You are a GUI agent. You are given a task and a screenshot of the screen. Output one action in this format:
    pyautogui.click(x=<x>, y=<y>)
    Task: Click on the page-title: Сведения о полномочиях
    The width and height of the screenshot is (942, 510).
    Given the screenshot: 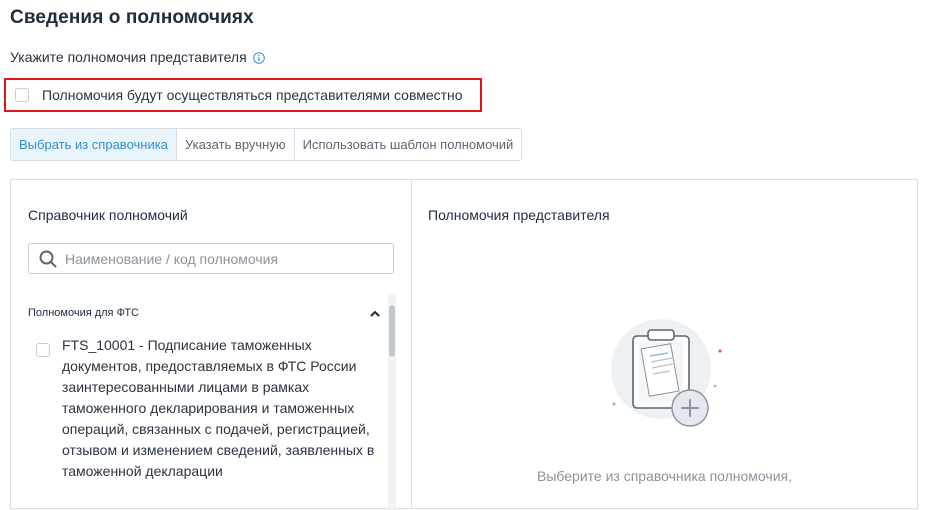 What is the action you would take?
    pyautogui.click(x=132, y=17)
    